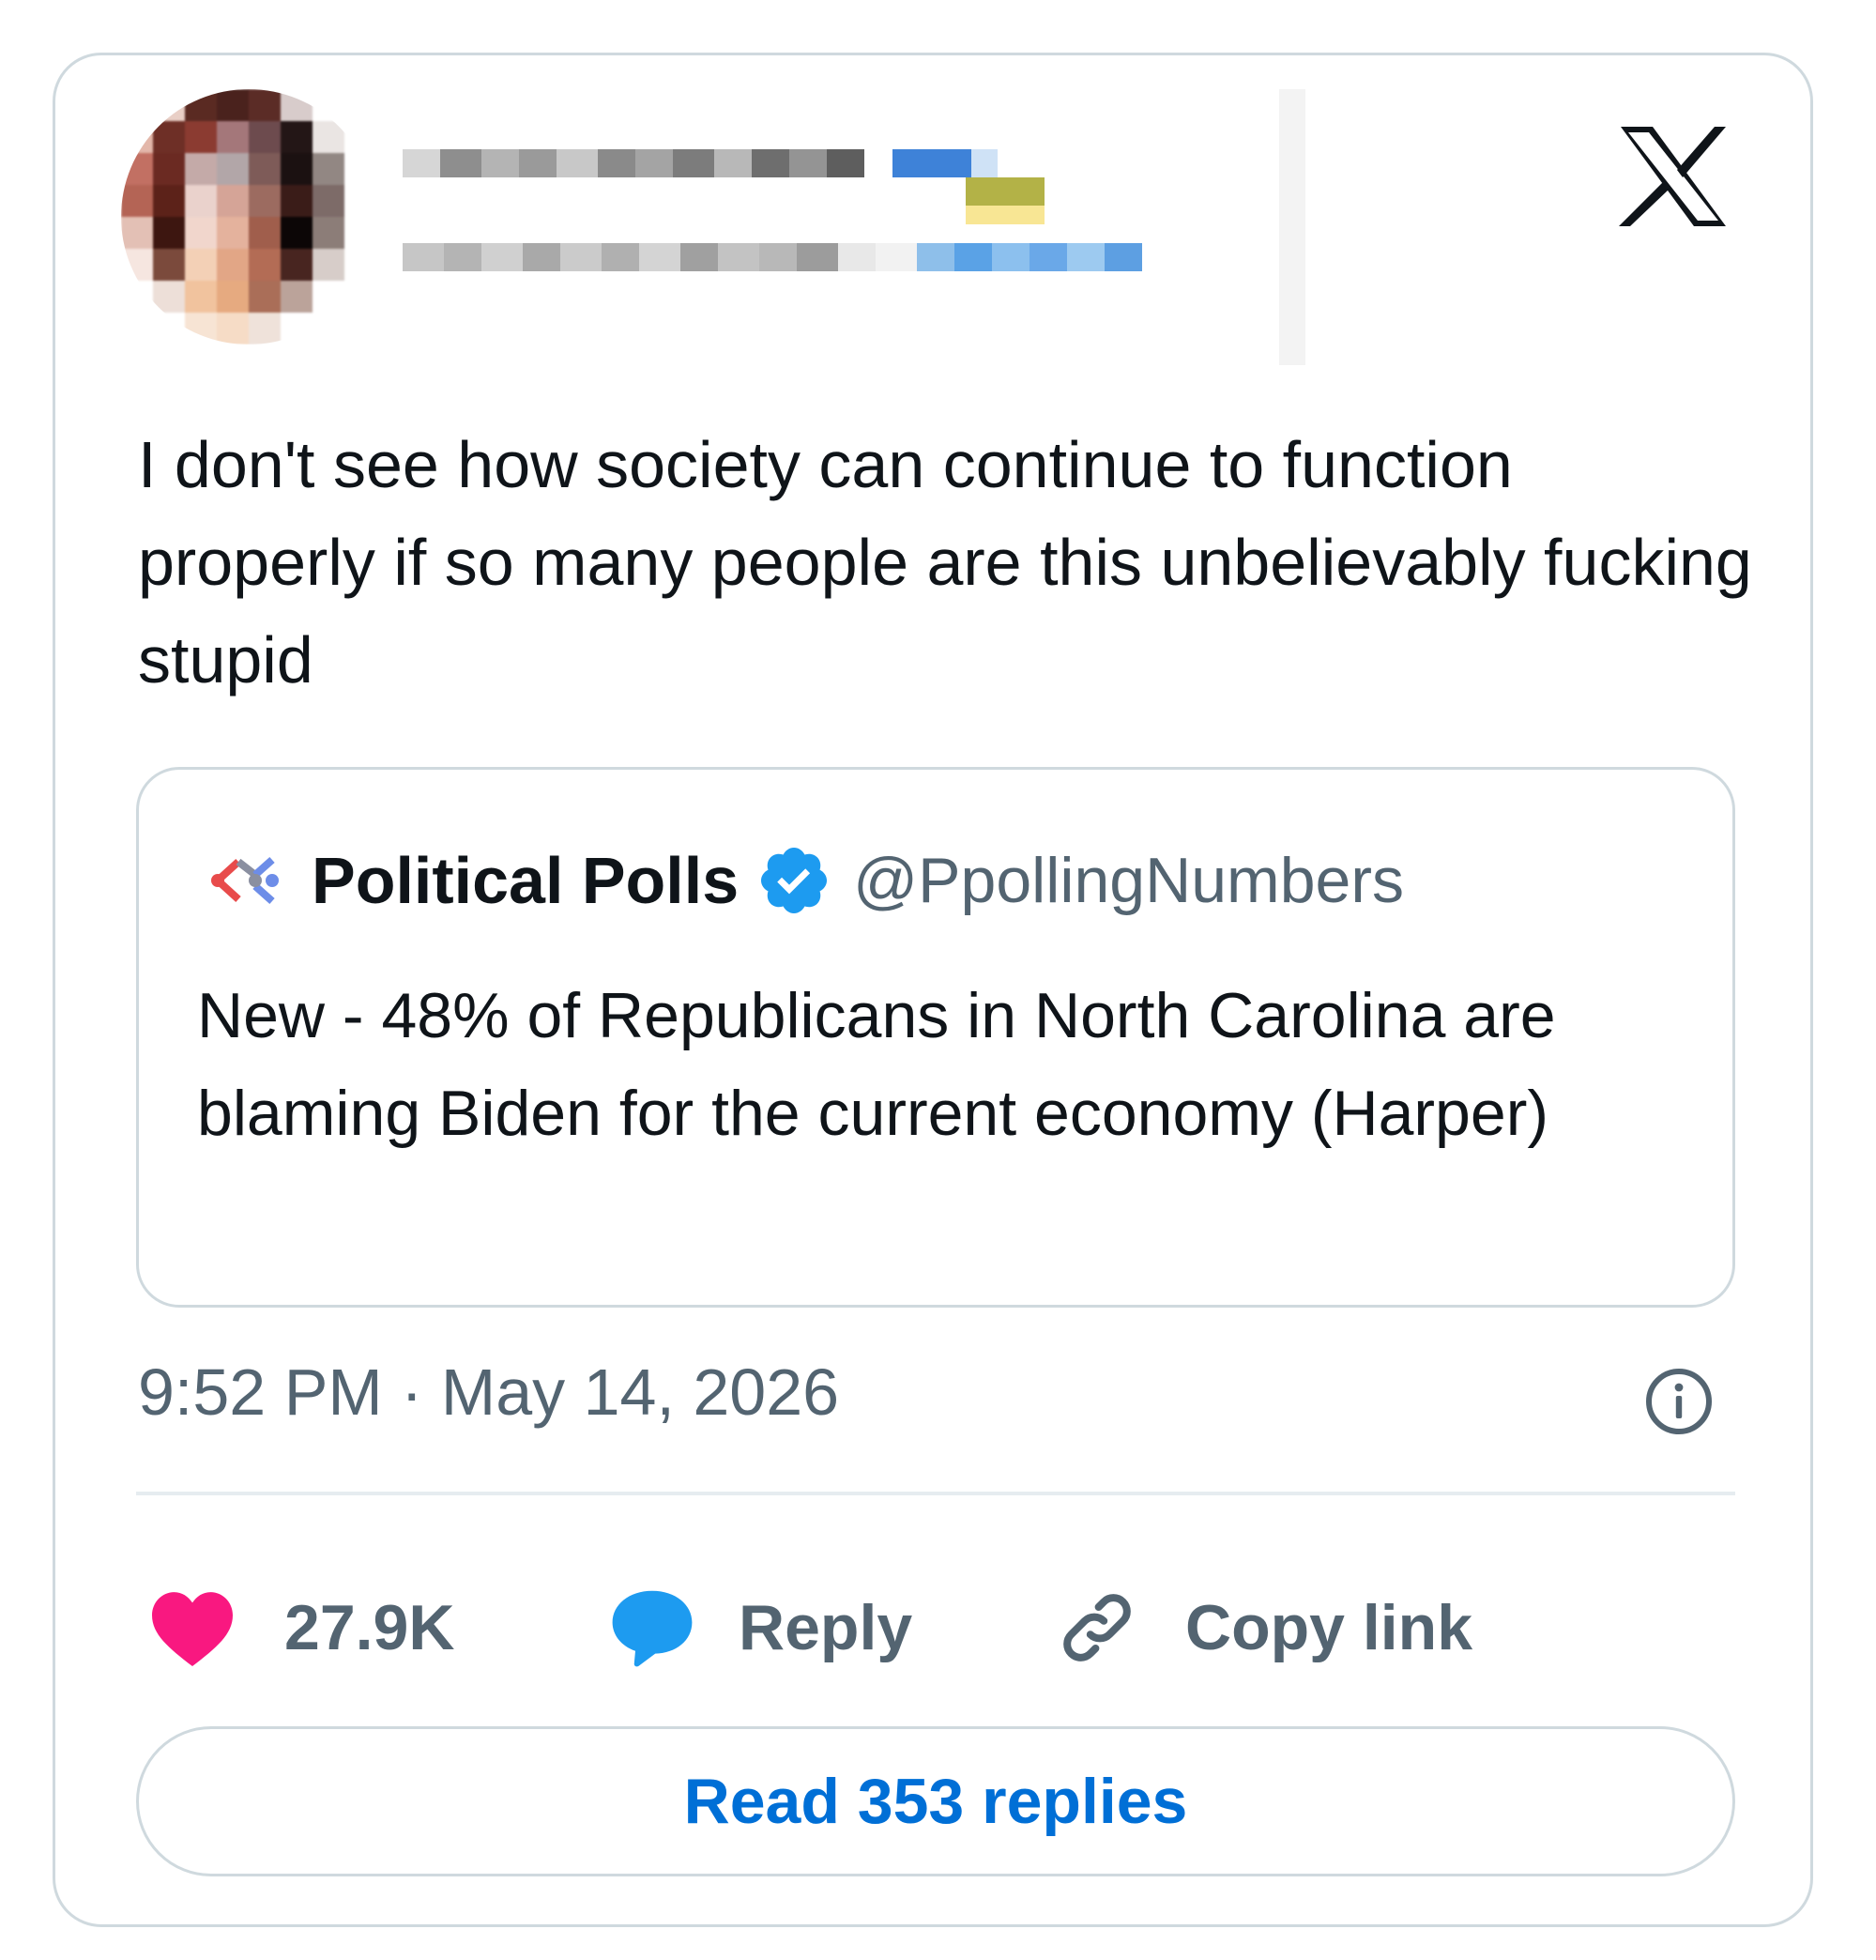  I want to click on divider, so click(935, 1493).